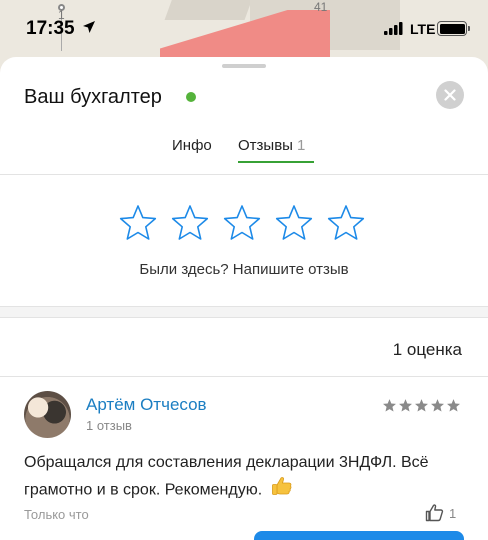  What do you see at coordinates (434, 513) in the screenshot?
I see `thumbs-up-icon` at bounding box center [434, 513].